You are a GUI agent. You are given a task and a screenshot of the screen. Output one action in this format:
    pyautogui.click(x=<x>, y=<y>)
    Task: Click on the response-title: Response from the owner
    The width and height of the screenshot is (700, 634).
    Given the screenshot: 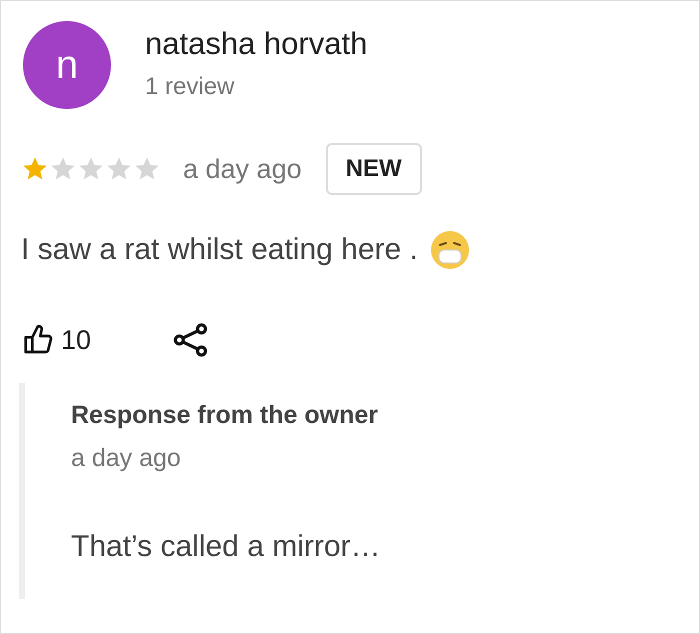 What is the action you would take?
    pyautogui.click(x=225, y=415)
    